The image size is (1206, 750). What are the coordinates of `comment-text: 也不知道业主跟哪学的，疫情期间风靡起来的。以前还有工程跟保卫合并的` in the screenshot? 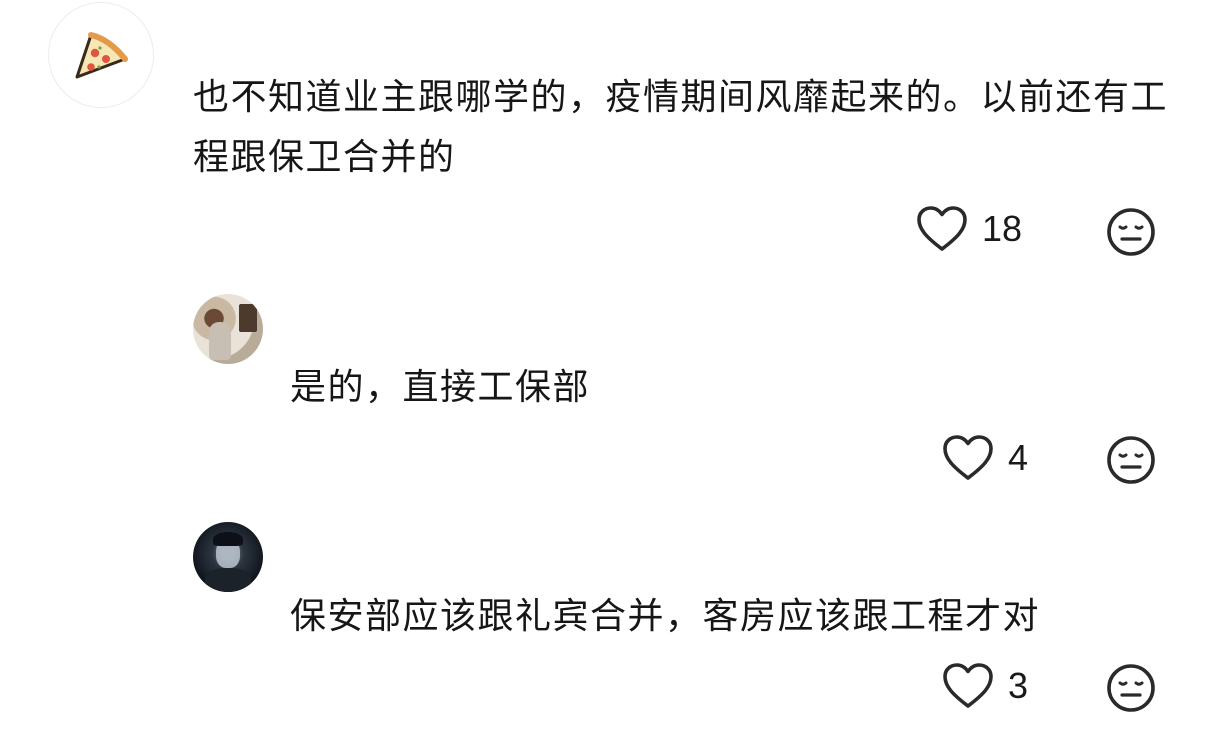 It's located at (681, 127).